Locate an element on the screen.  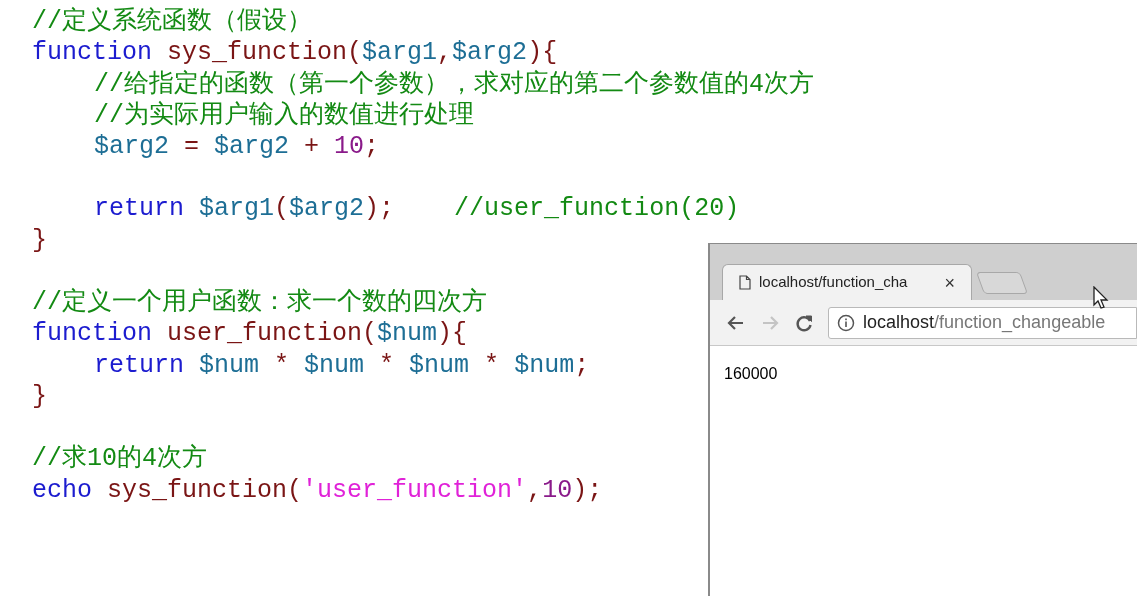
code-line: //定义系统函数（假设） is located at coordinates (172, 22).